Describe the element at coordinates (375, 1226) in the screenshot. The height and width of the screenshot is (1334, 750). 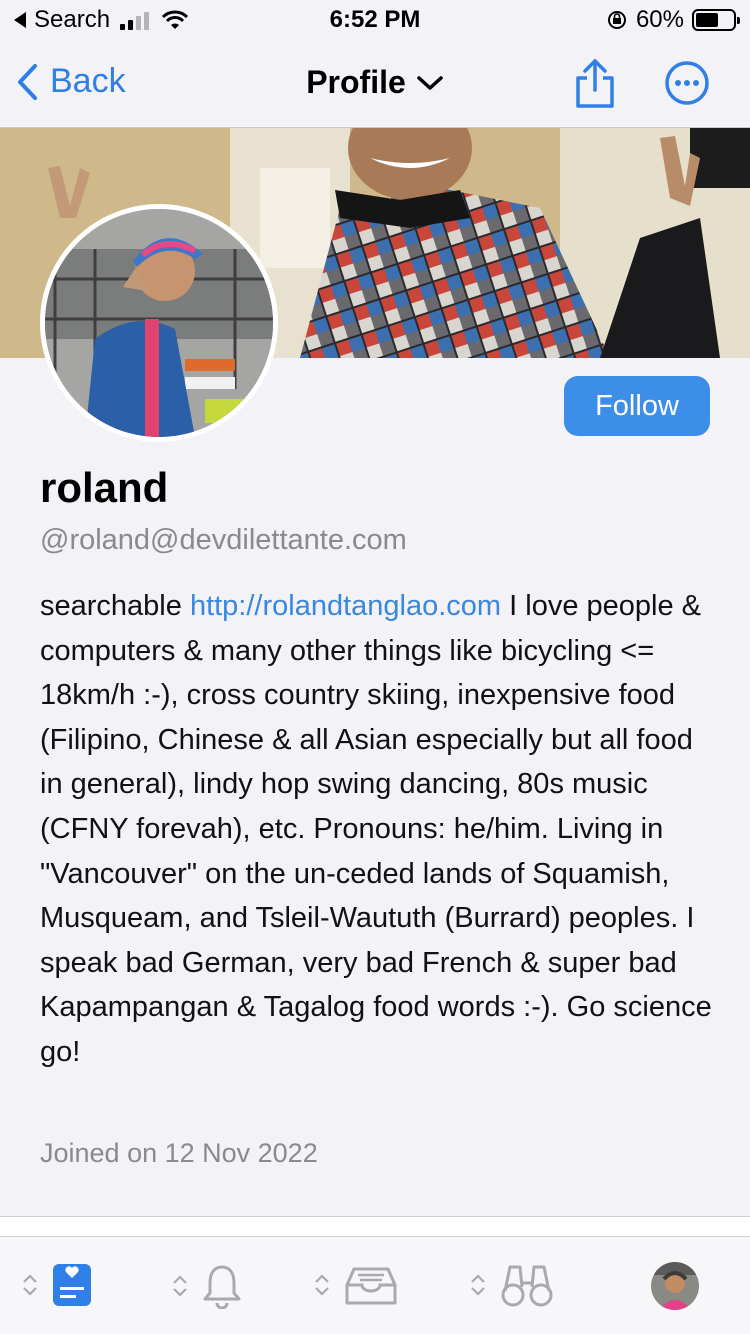
I see `section-divider` at that location.